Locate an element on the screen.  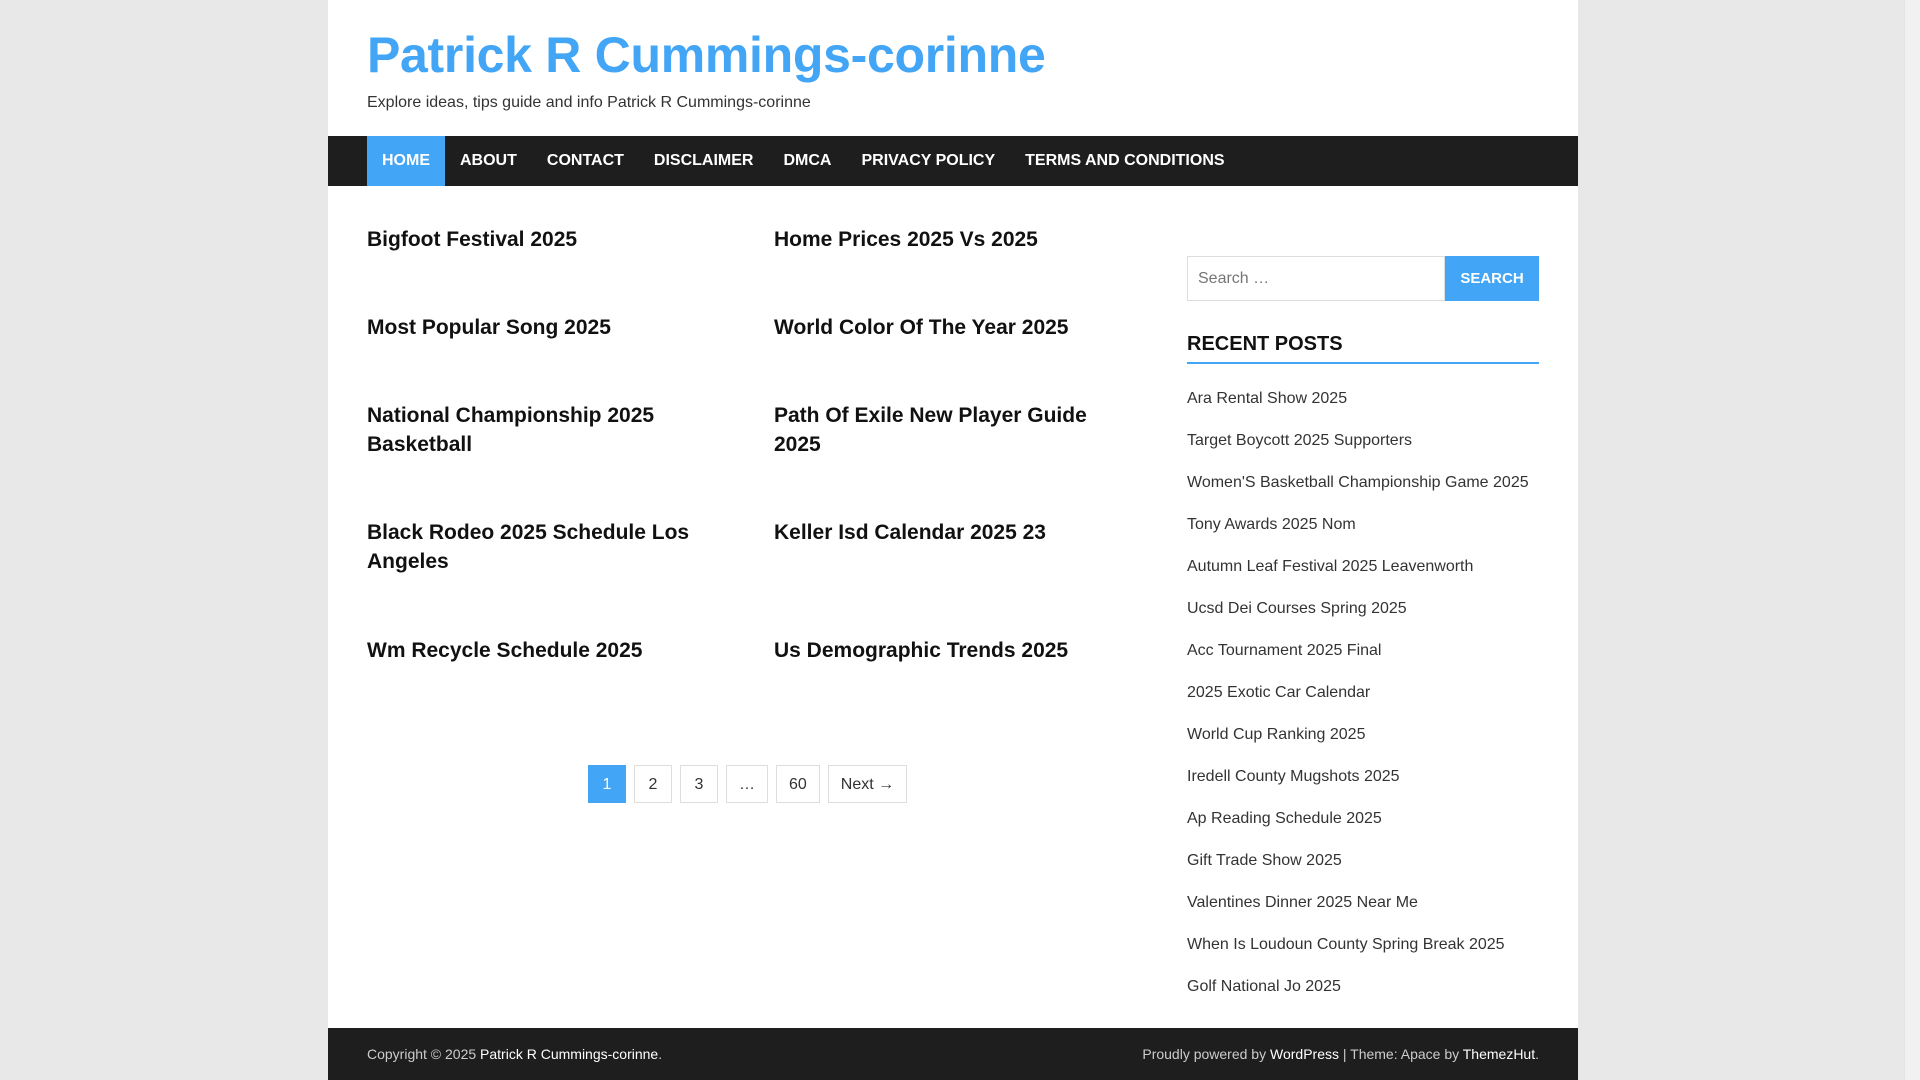
page-3-link: 3 is located at coordinates (699, 784).